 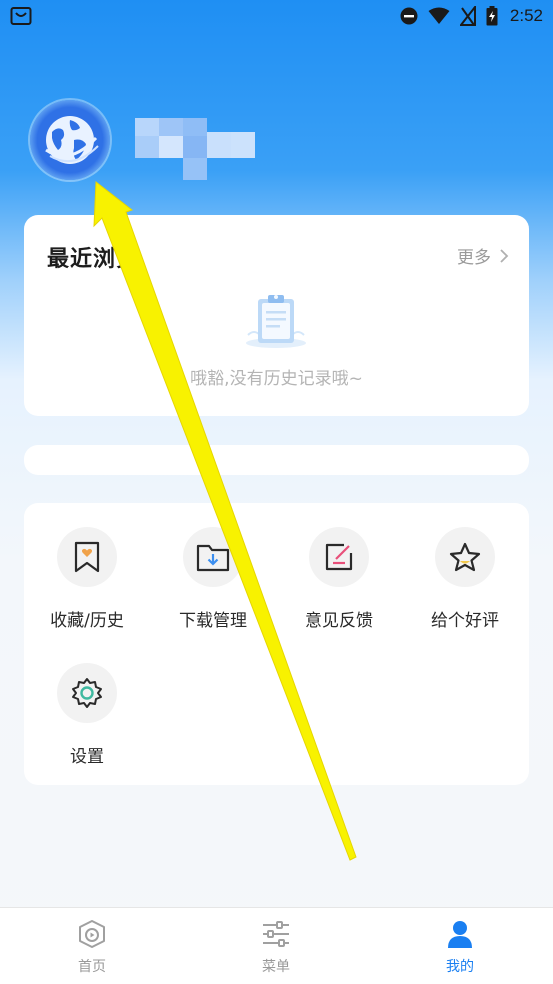 What do you see at coordinates (276, 16) in the screenshot?
I see `status-bar: 2:52` at bounding box center [276, 16].